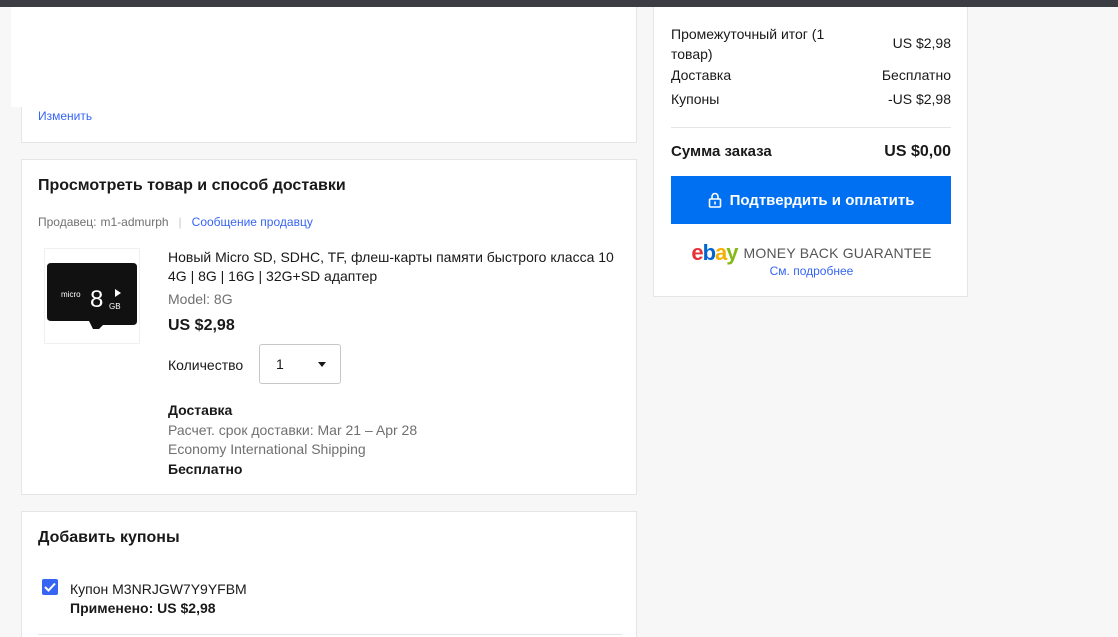 The height and width of the screenshot is (637, 1118). Describe the element at coordinates (701, 75) in the screenshot. I see `shipping-summary-label: Доставка` at that location.